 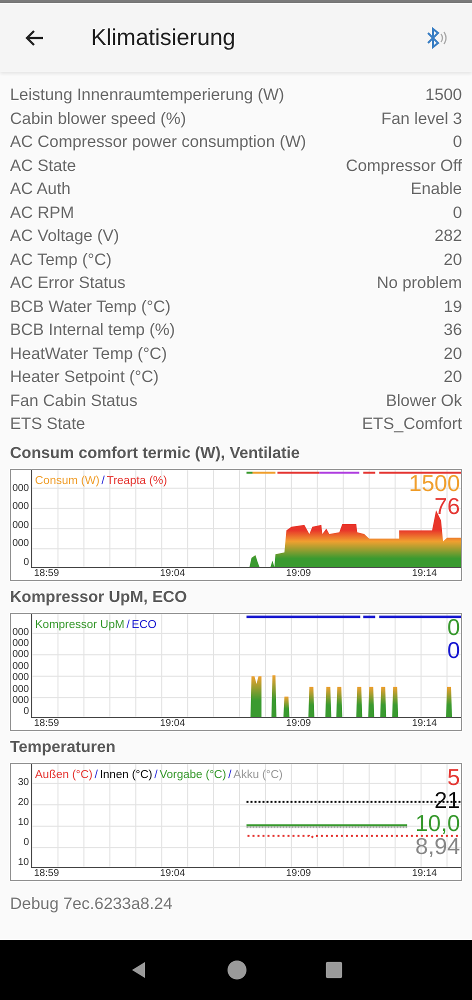 I want to click on row-label: BCB Water Temp (°C), so click(x=90, y=307).